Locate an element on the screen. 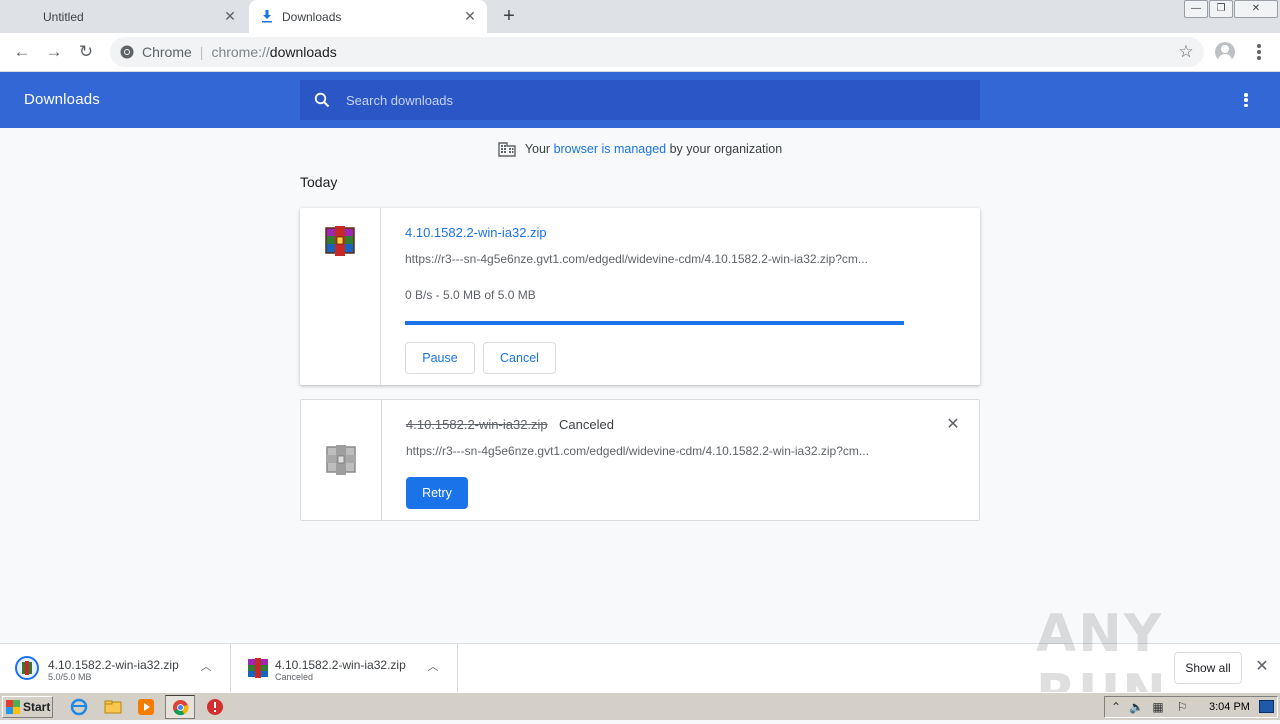 This screenshot has height=724, width=1280. browser-toolbar: ← → ↻ Chrome | chrome://downloads ☆ is located at coordinates (640, 52).